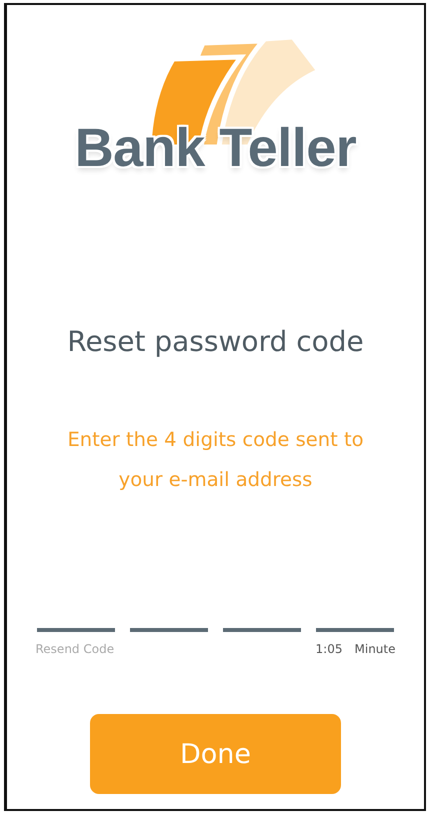  Describe the element at coordinates (215, 148) in the screenshot. I see `logo-text: Bank Teller` at that location.